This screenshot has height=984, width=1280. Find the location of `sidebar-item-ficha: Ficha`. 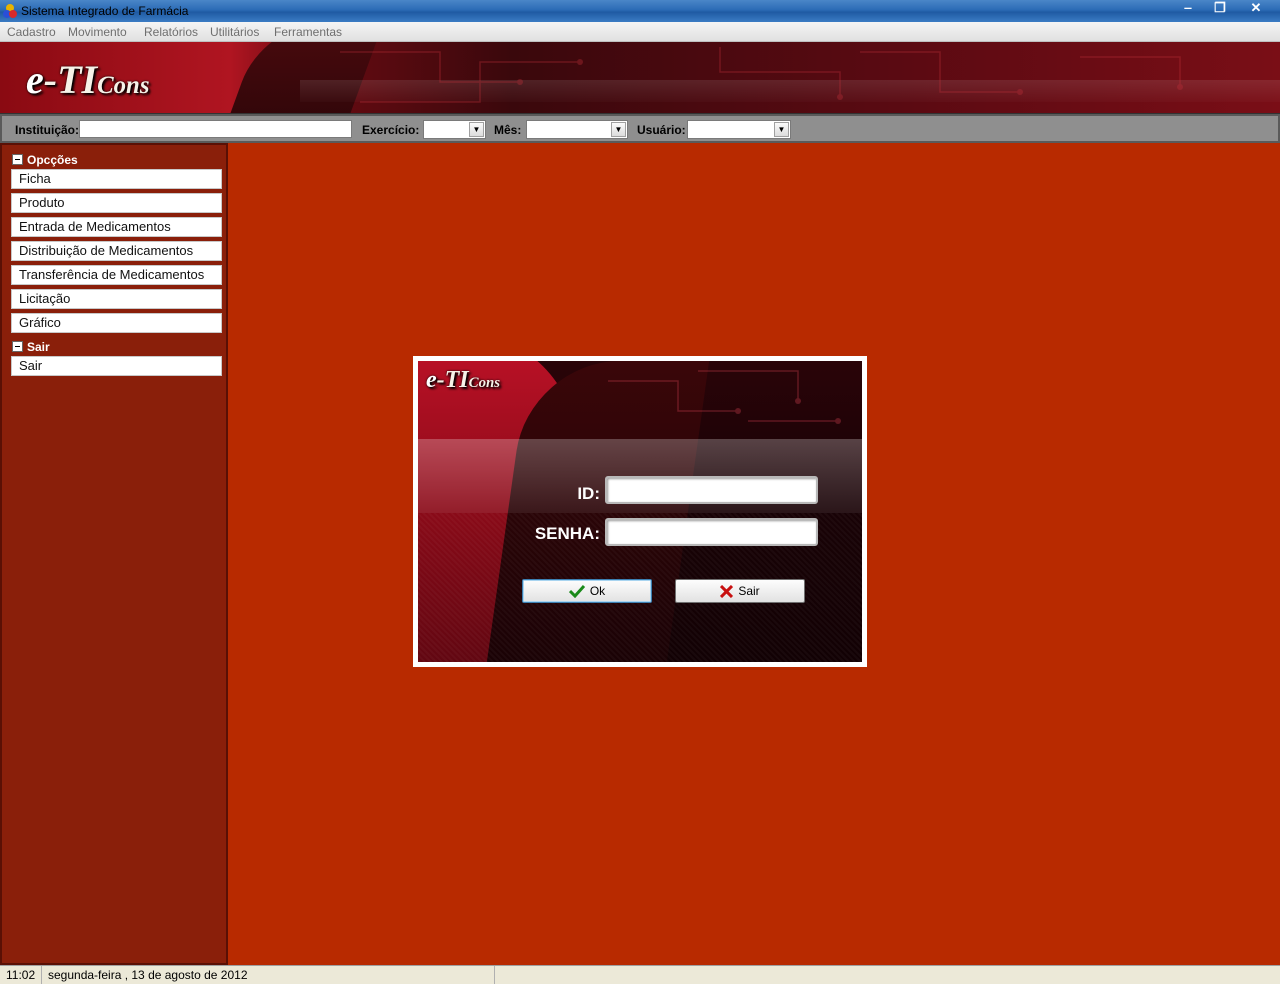

sidebar-item-ficha: Ficha is located at coordinates (116, 179).